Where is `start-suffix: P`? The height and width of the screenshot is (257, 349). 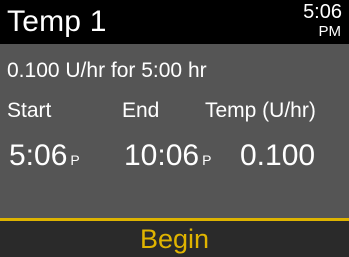 start-suffix: P is located at coordinates (75, 160).